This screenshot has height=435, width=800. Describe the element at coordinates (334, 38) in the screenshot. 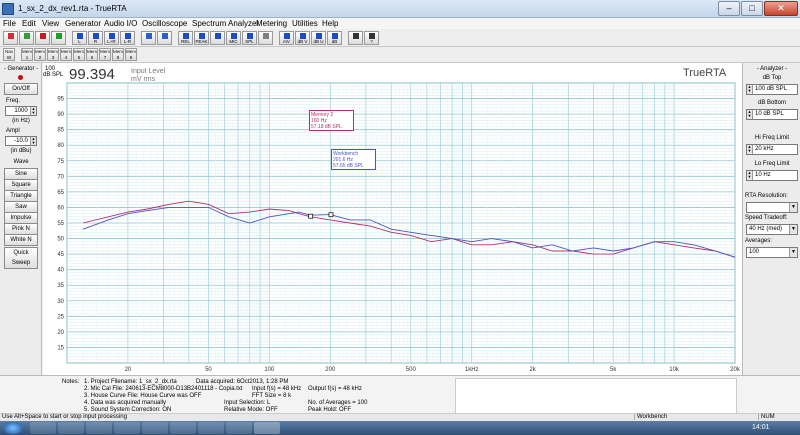

I see `toolbar-button-19: dB SPL` at that location.